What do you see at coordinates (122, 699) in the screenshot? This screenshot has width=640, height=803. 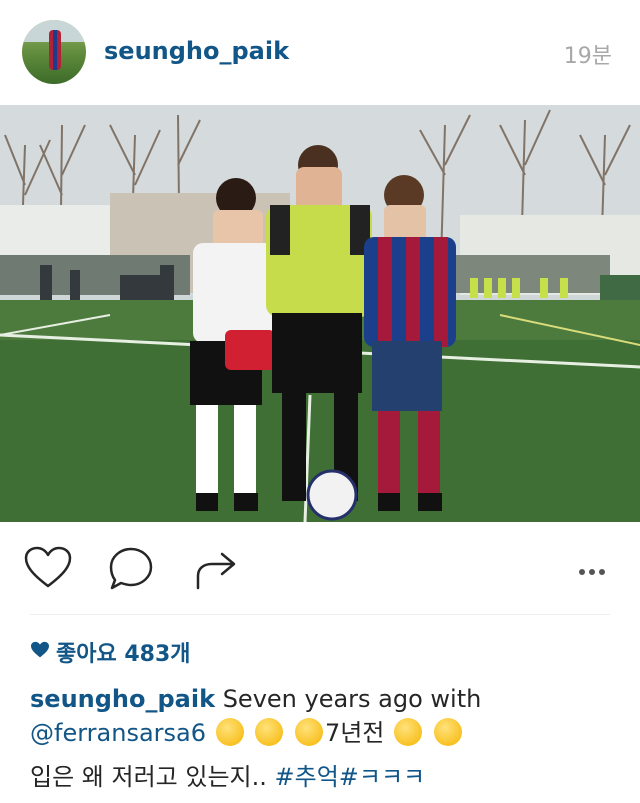 I see `caption-username: seungho_paik` at bounding box center [122, 699].